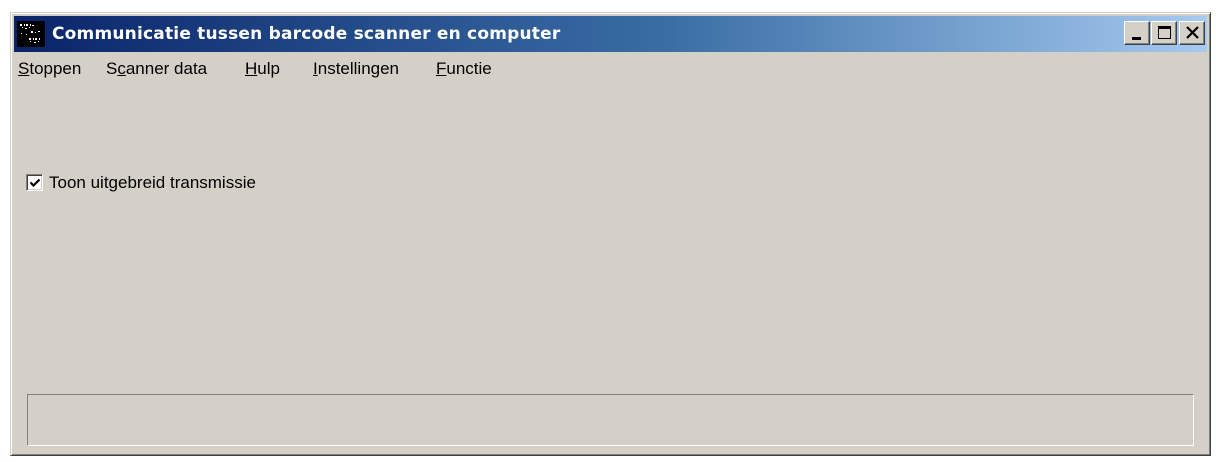 The width and height of the screenshot is (1216, 462). I want to click on extended-transmission-label: Toon uitgebreid transmissie, so click(152, 182).